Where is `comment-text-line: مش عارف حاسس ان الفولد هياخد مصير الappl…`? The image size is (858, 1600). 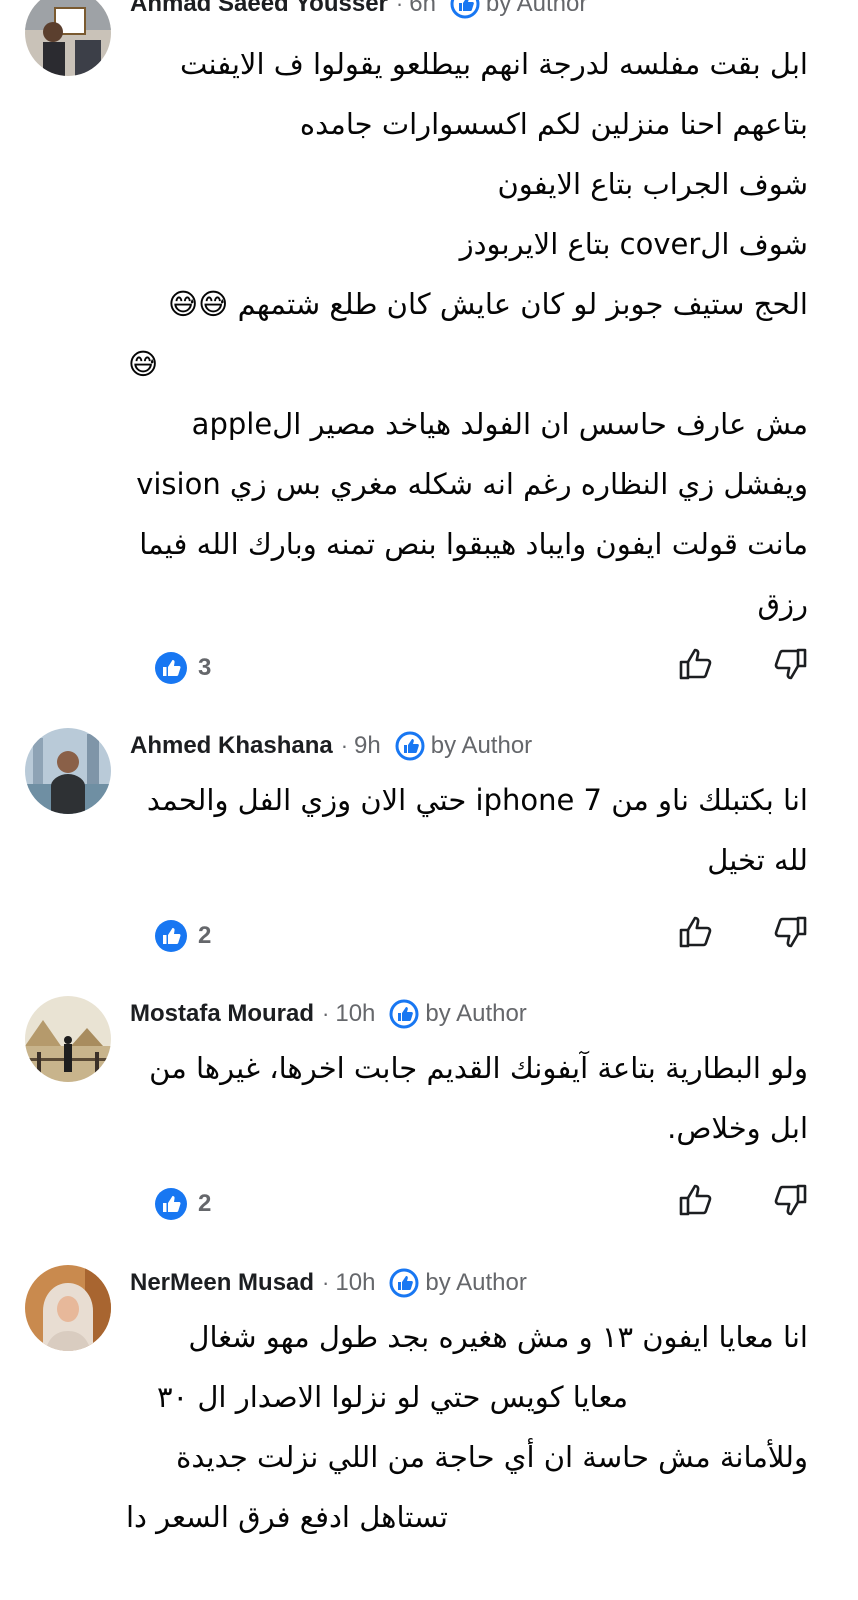 comment-text-line: مش عارف حاسس ان الفولد هياخد مصير الappl… is located at coordinates (499, 424).